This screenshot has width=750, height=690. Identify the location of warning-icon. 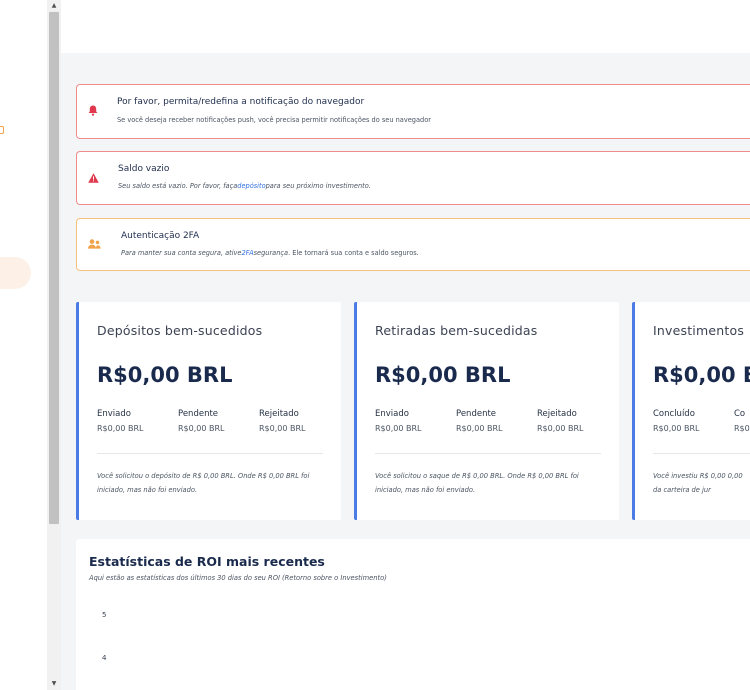
(93, 179).